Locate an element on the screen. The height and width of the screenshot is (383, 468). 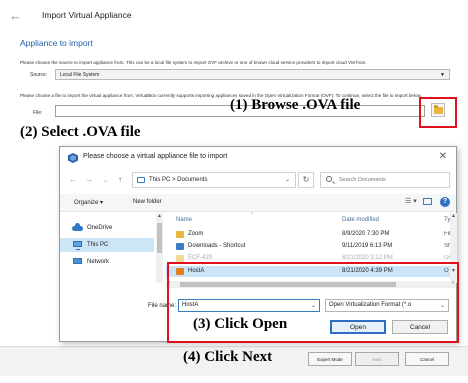
search-placeholder: Search Documents is located at coordinates (362, 180).